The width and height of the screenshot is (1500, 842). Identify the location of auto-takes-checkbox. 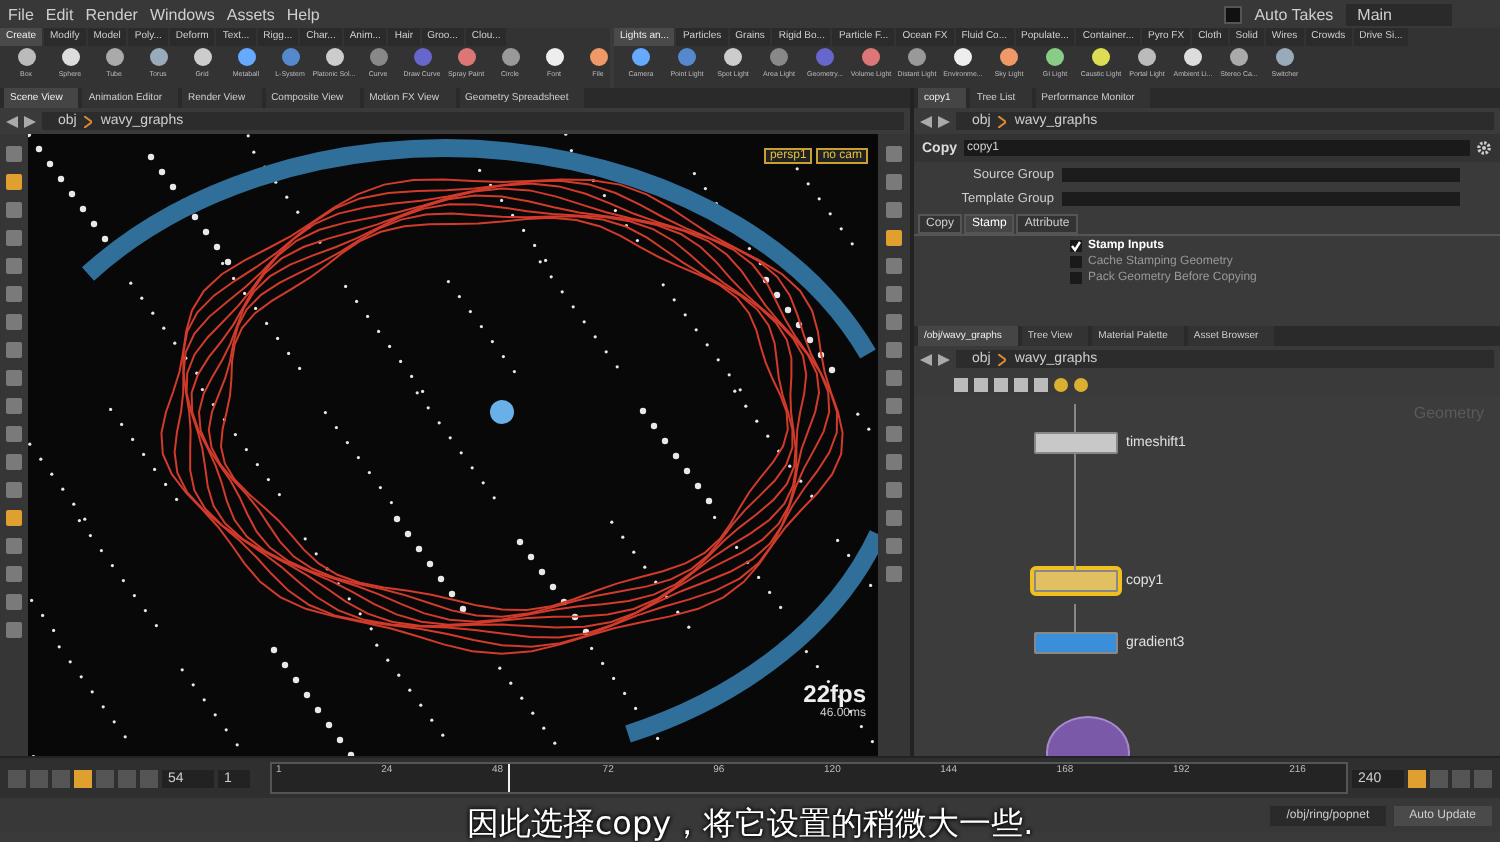
(1233, 14).